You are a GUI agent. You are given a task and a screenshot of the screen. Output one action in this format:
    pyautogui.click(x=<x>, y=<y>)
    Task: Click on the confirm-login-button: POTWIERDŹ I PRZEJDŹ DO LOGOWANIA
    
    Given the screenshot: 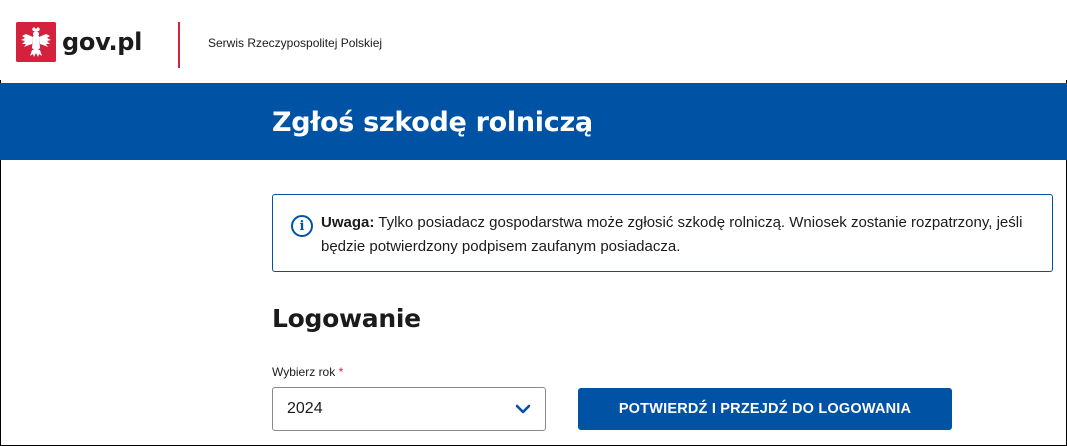 What is the action you would take?
    pyautogui.click(x=765, y=409)
    